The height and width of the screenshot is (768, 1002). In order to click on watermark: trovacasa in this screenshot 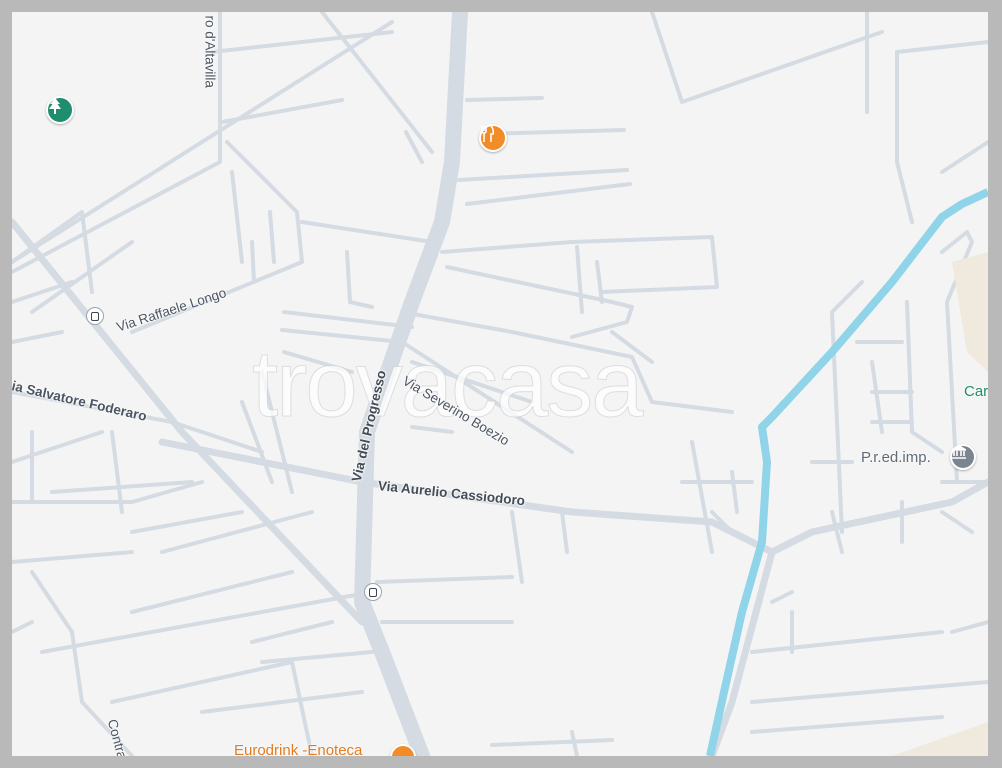, I will do `click(448, 384)`.